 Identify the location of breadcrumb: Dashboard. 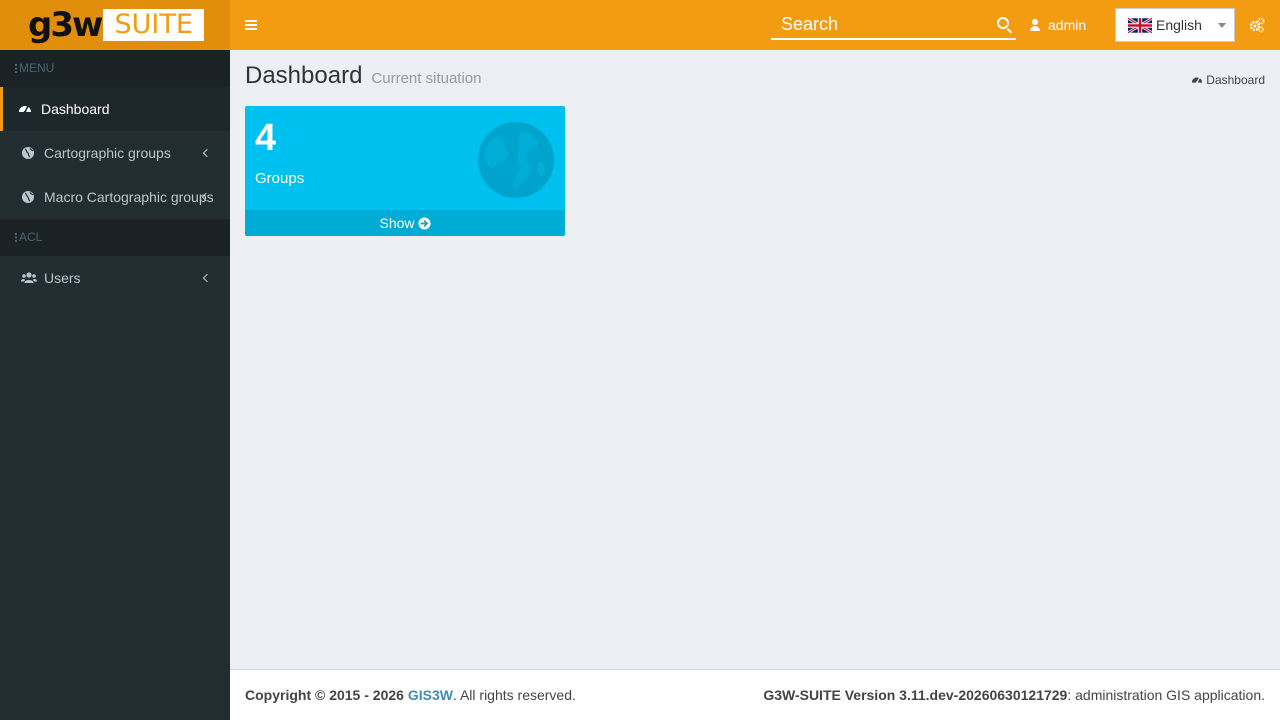
(1228, 80).